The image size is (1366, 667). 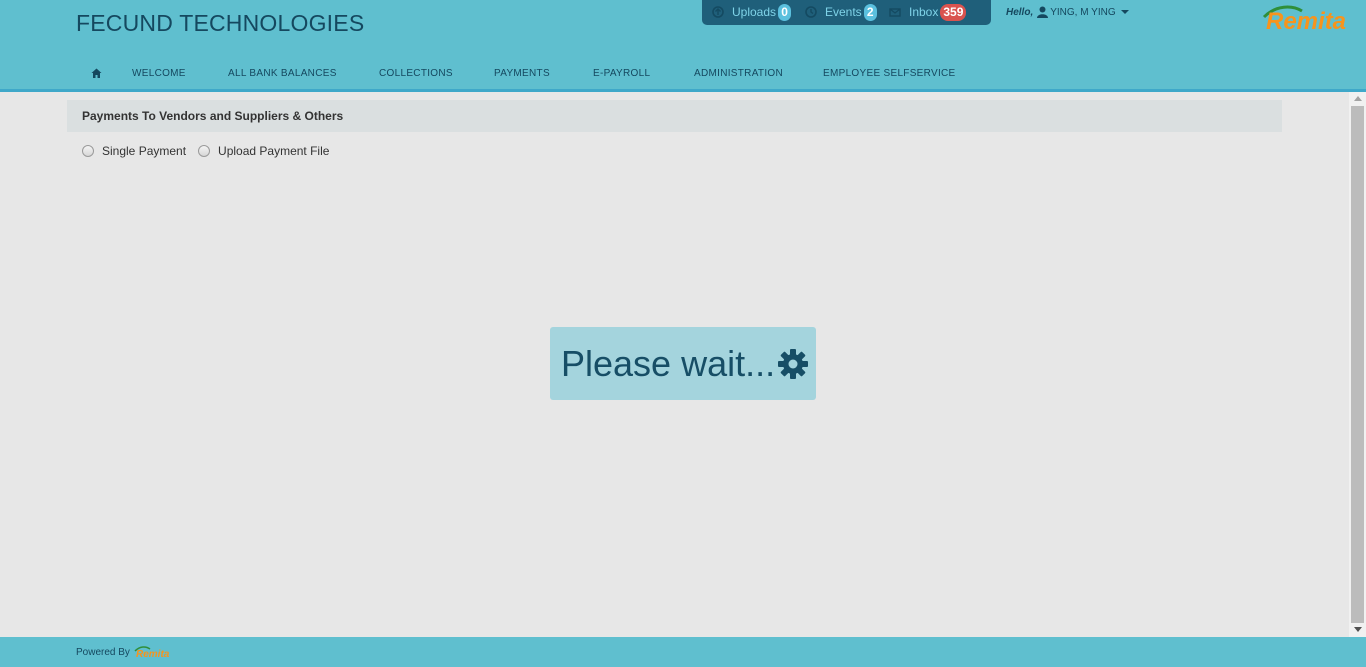 I want to click on greeting-text: Hello,, so click(x=1020, y=12).